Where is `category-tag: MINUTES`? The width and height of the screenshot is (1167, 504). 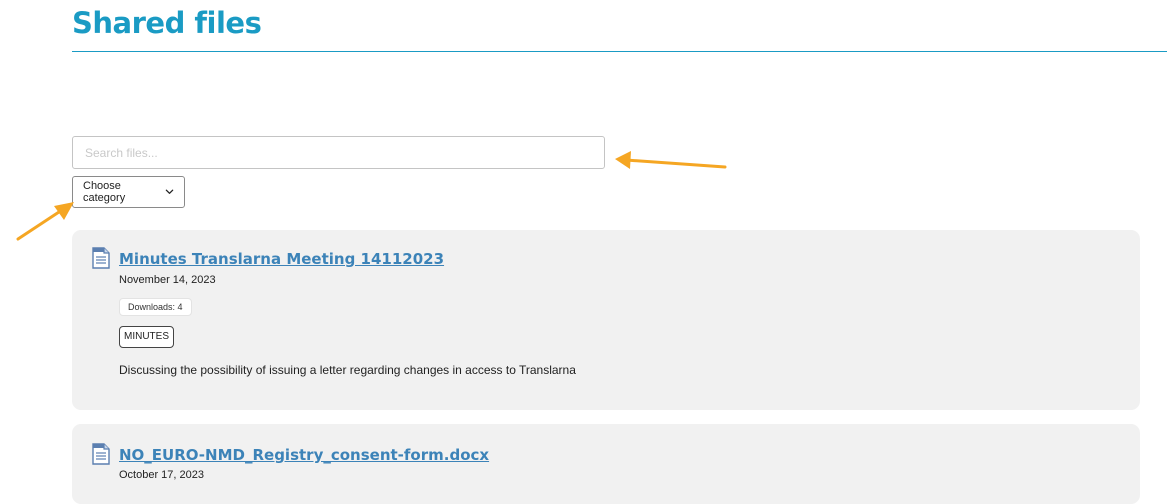
category-tag: MINUTES is located at coordinates (146, 337).